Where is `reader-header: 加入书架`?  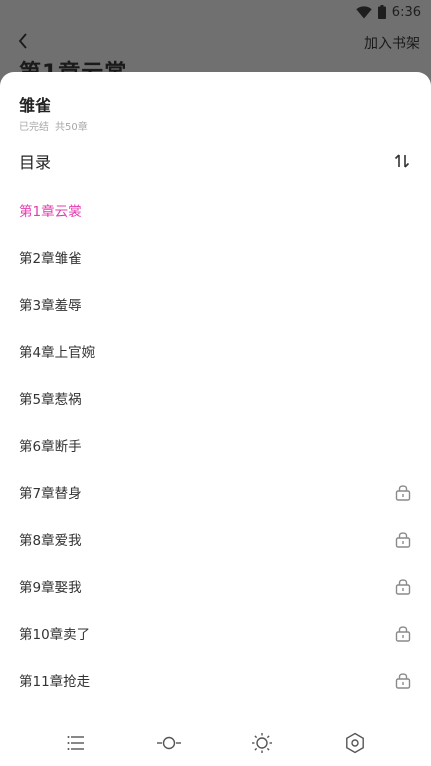 reader-header: 加入书架 is located at coordinates (215, 43).